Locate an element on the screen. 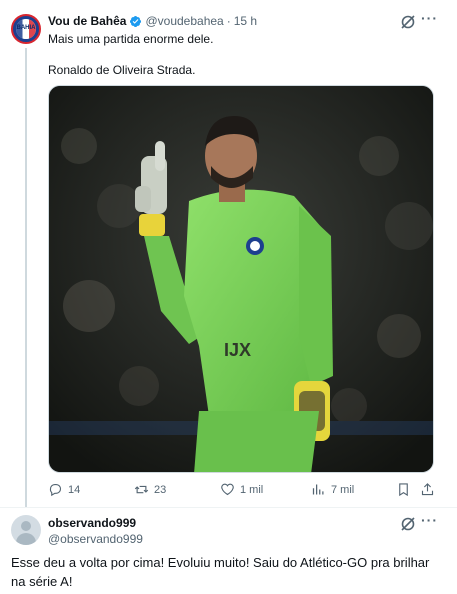 The image size is (457, 594). verified-badge-icon is located at coordinates (136, 21).